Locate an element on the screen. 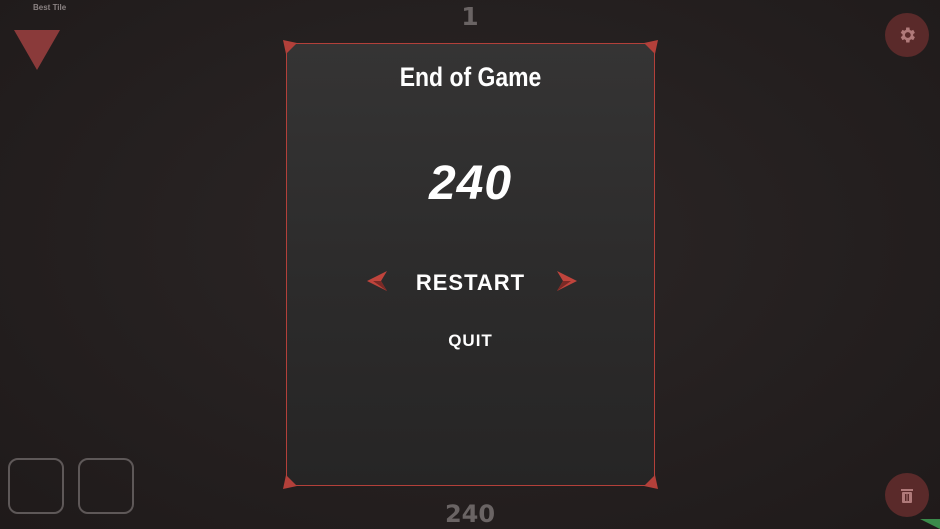 The image size is (940, 529). gear-icon is located at coordinates (907, 35).